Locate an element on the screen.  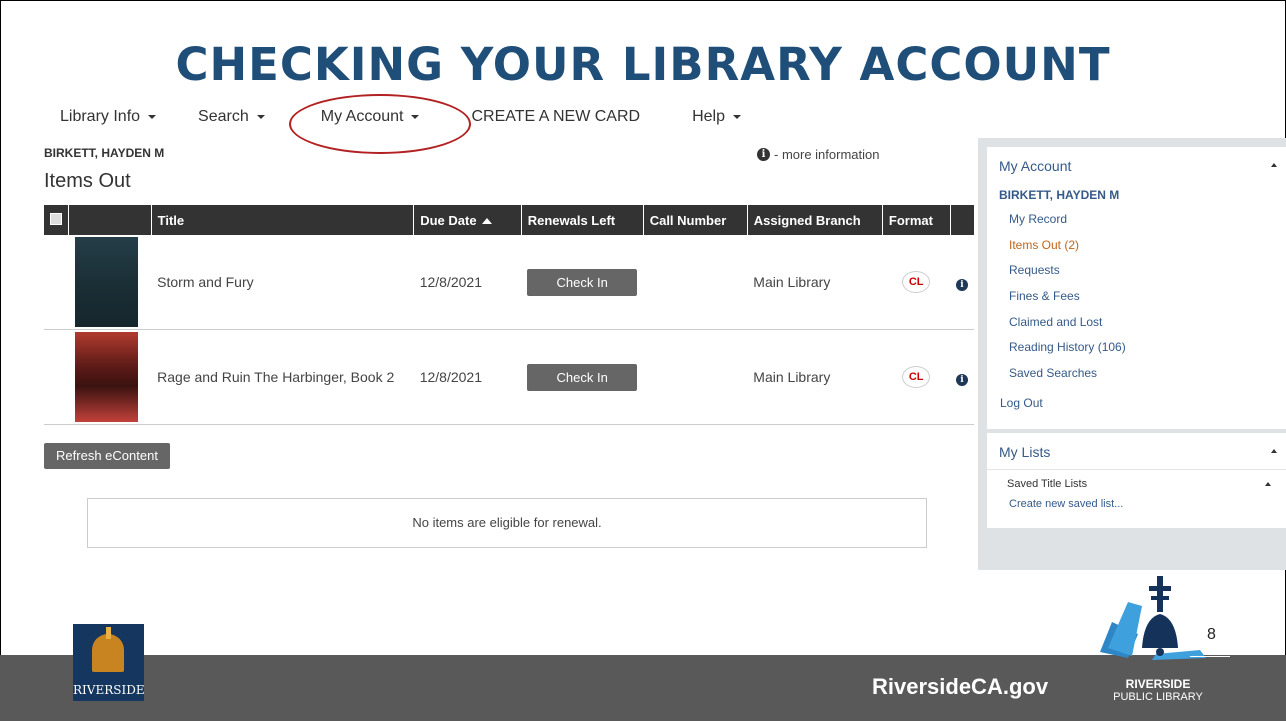
column-header-due-date: Due Date is located at coordinates (467, 220).